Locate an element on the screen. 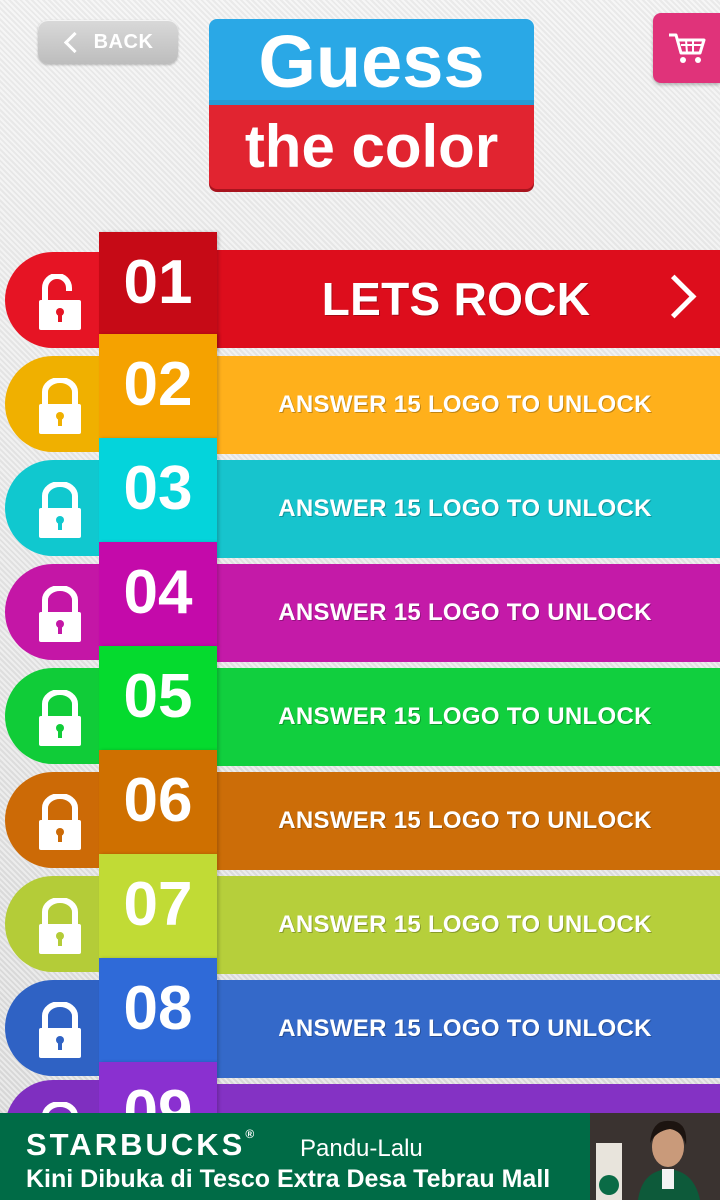  level-number: 08 is located at coordinates (158, 1010).